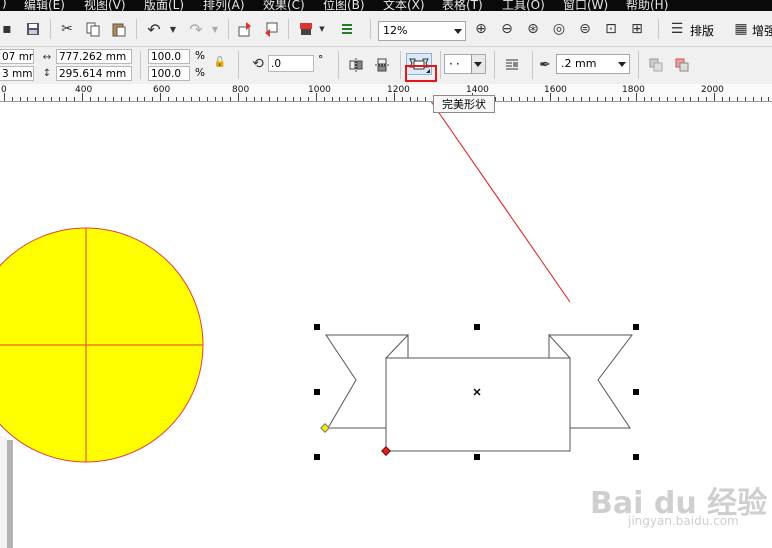  What do you see at coordinates (585, 29) in the screenshot?
I see `zoom-page-icon: ⊜` at bounding box center [585, 29].